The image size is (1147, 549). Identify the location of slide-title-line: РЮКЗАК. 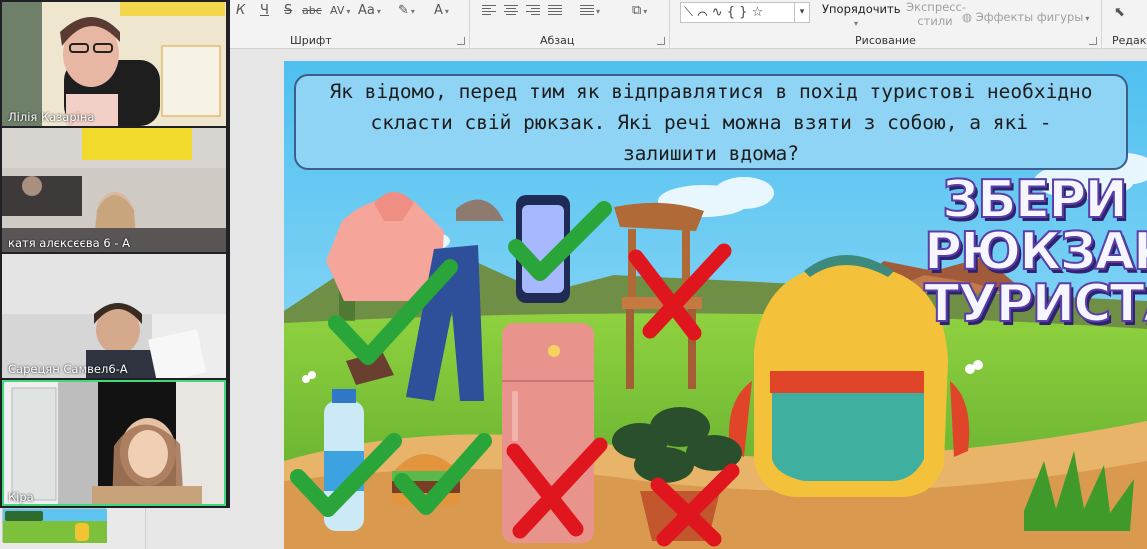
(1035, 252).